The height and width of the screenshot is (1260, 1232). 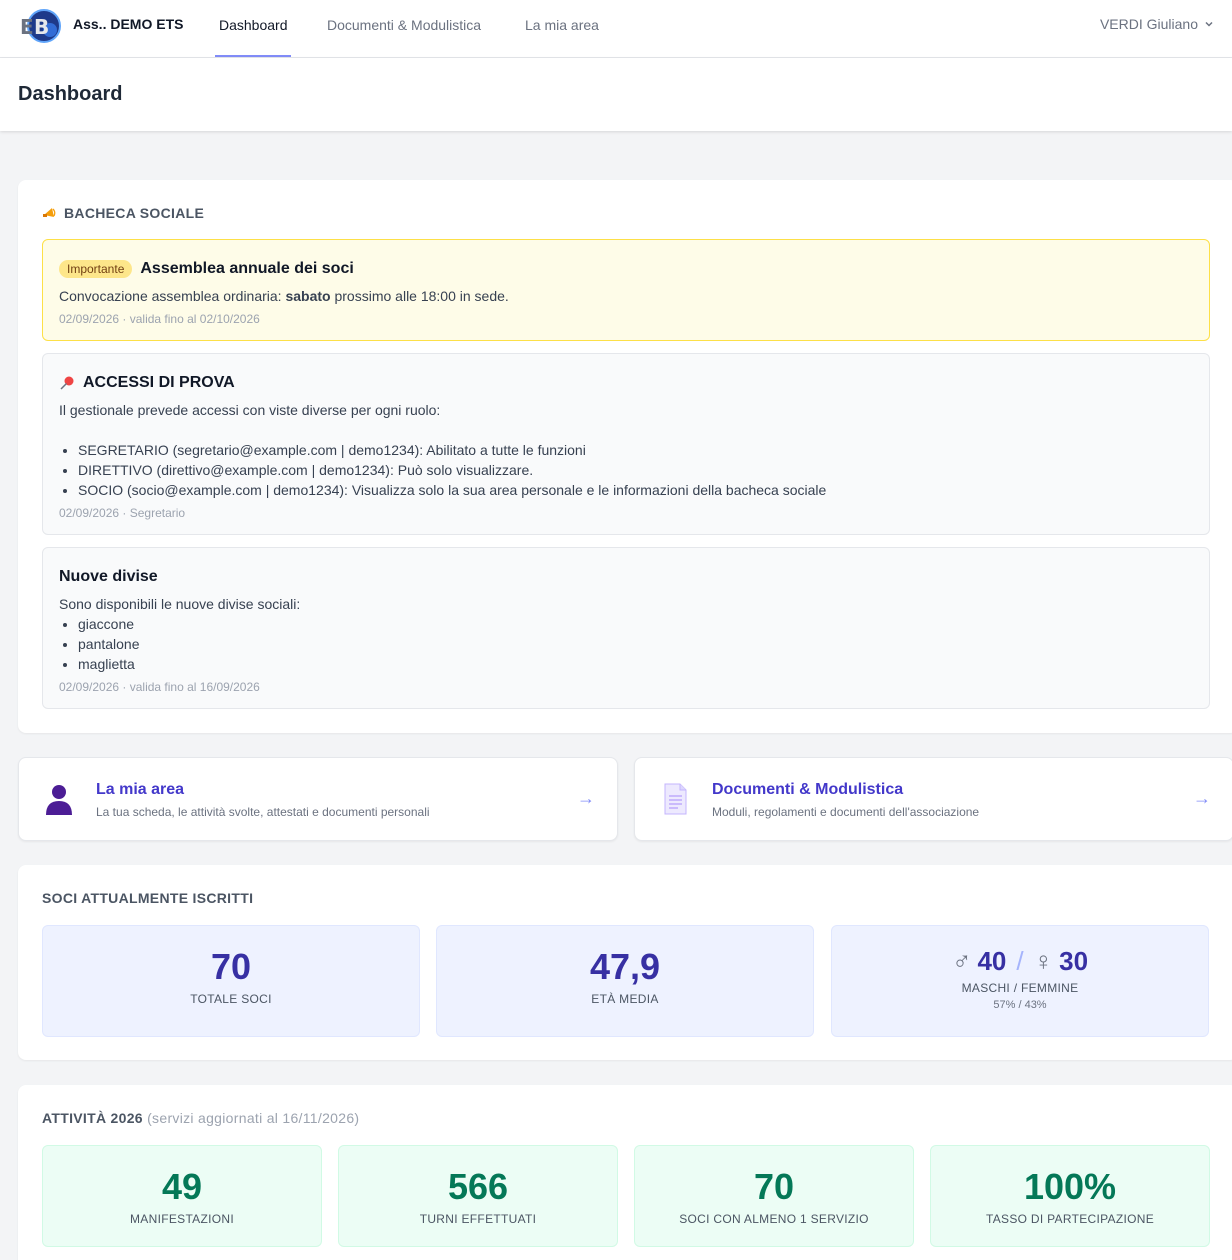 I want to click on pushpin-icon, so click(x=67, y=383).